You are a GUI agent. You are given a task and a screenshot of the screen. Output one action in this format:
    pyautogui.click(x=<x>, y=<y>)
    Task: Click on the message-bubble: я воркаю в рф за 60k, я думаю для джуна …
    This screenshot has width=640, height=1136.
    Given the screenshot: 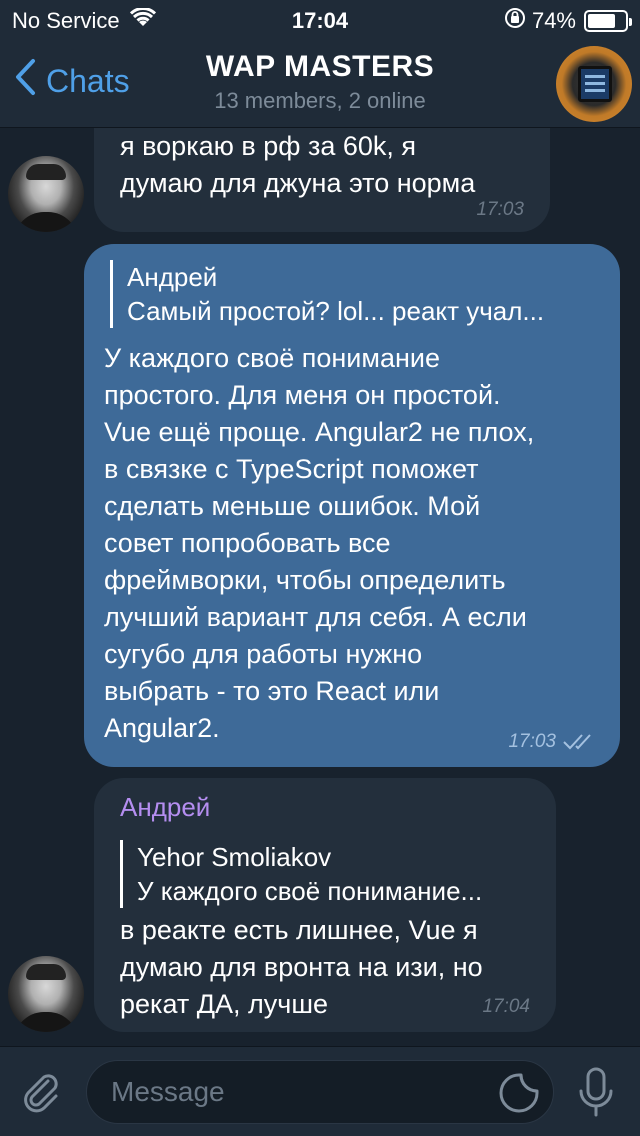 What is the action you would take?
    pyautogui.click(x=322, y=180)
    